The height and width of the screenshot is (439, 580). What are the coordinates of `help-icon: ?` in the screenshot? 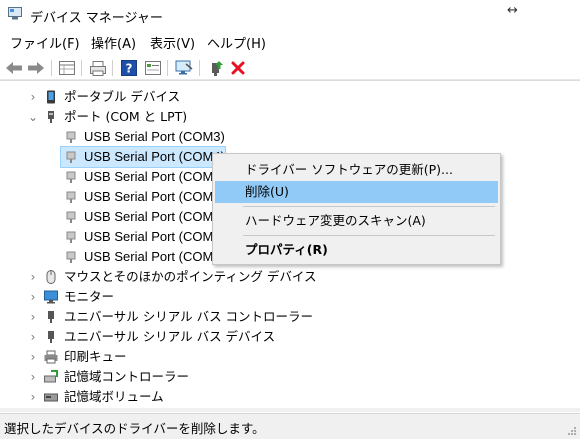 It's located at (129, 68).